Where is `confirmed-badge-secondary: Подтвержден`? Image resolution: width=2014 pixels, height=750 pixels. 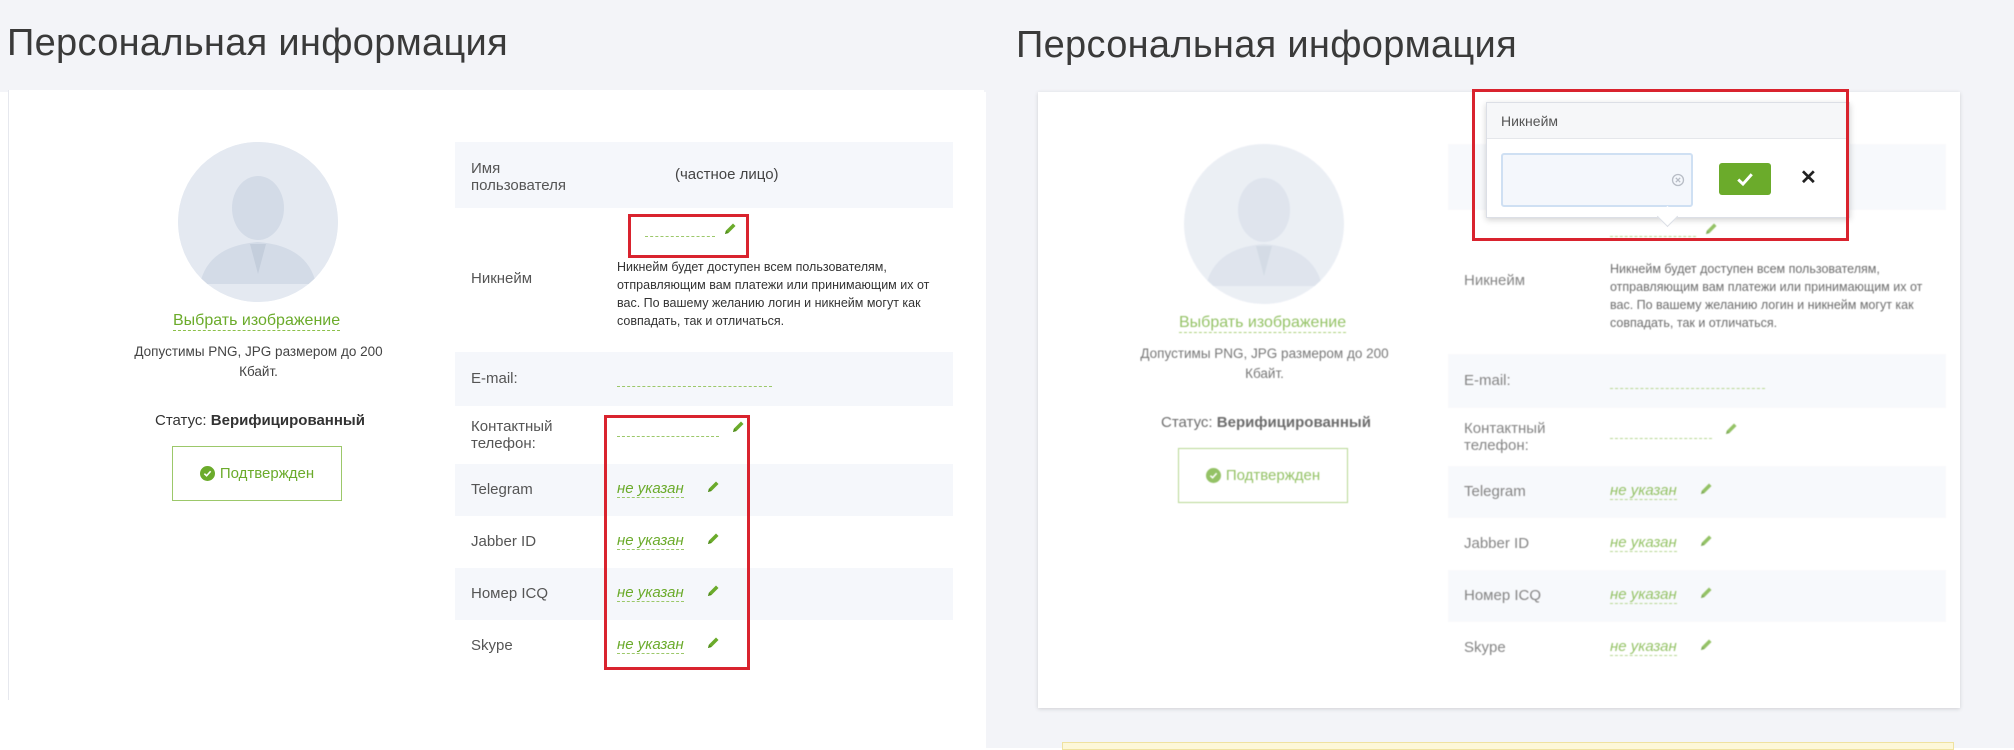 confirmed-badge-secondary: Подтвержден is located at coordinates (1263, 475).